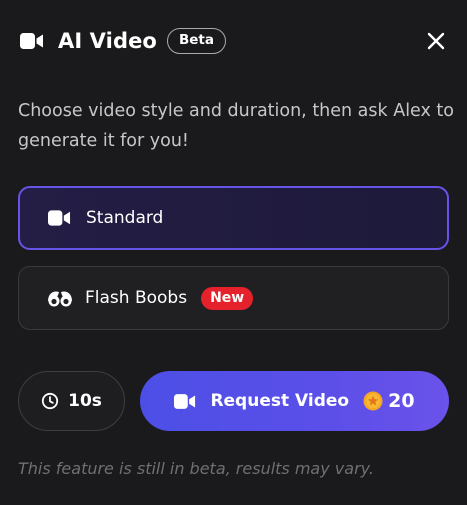 The image size is (467, 505). Describe the element at coordinates (233, 218) in the screenshot. I see `option-standard: Standard` at that location.